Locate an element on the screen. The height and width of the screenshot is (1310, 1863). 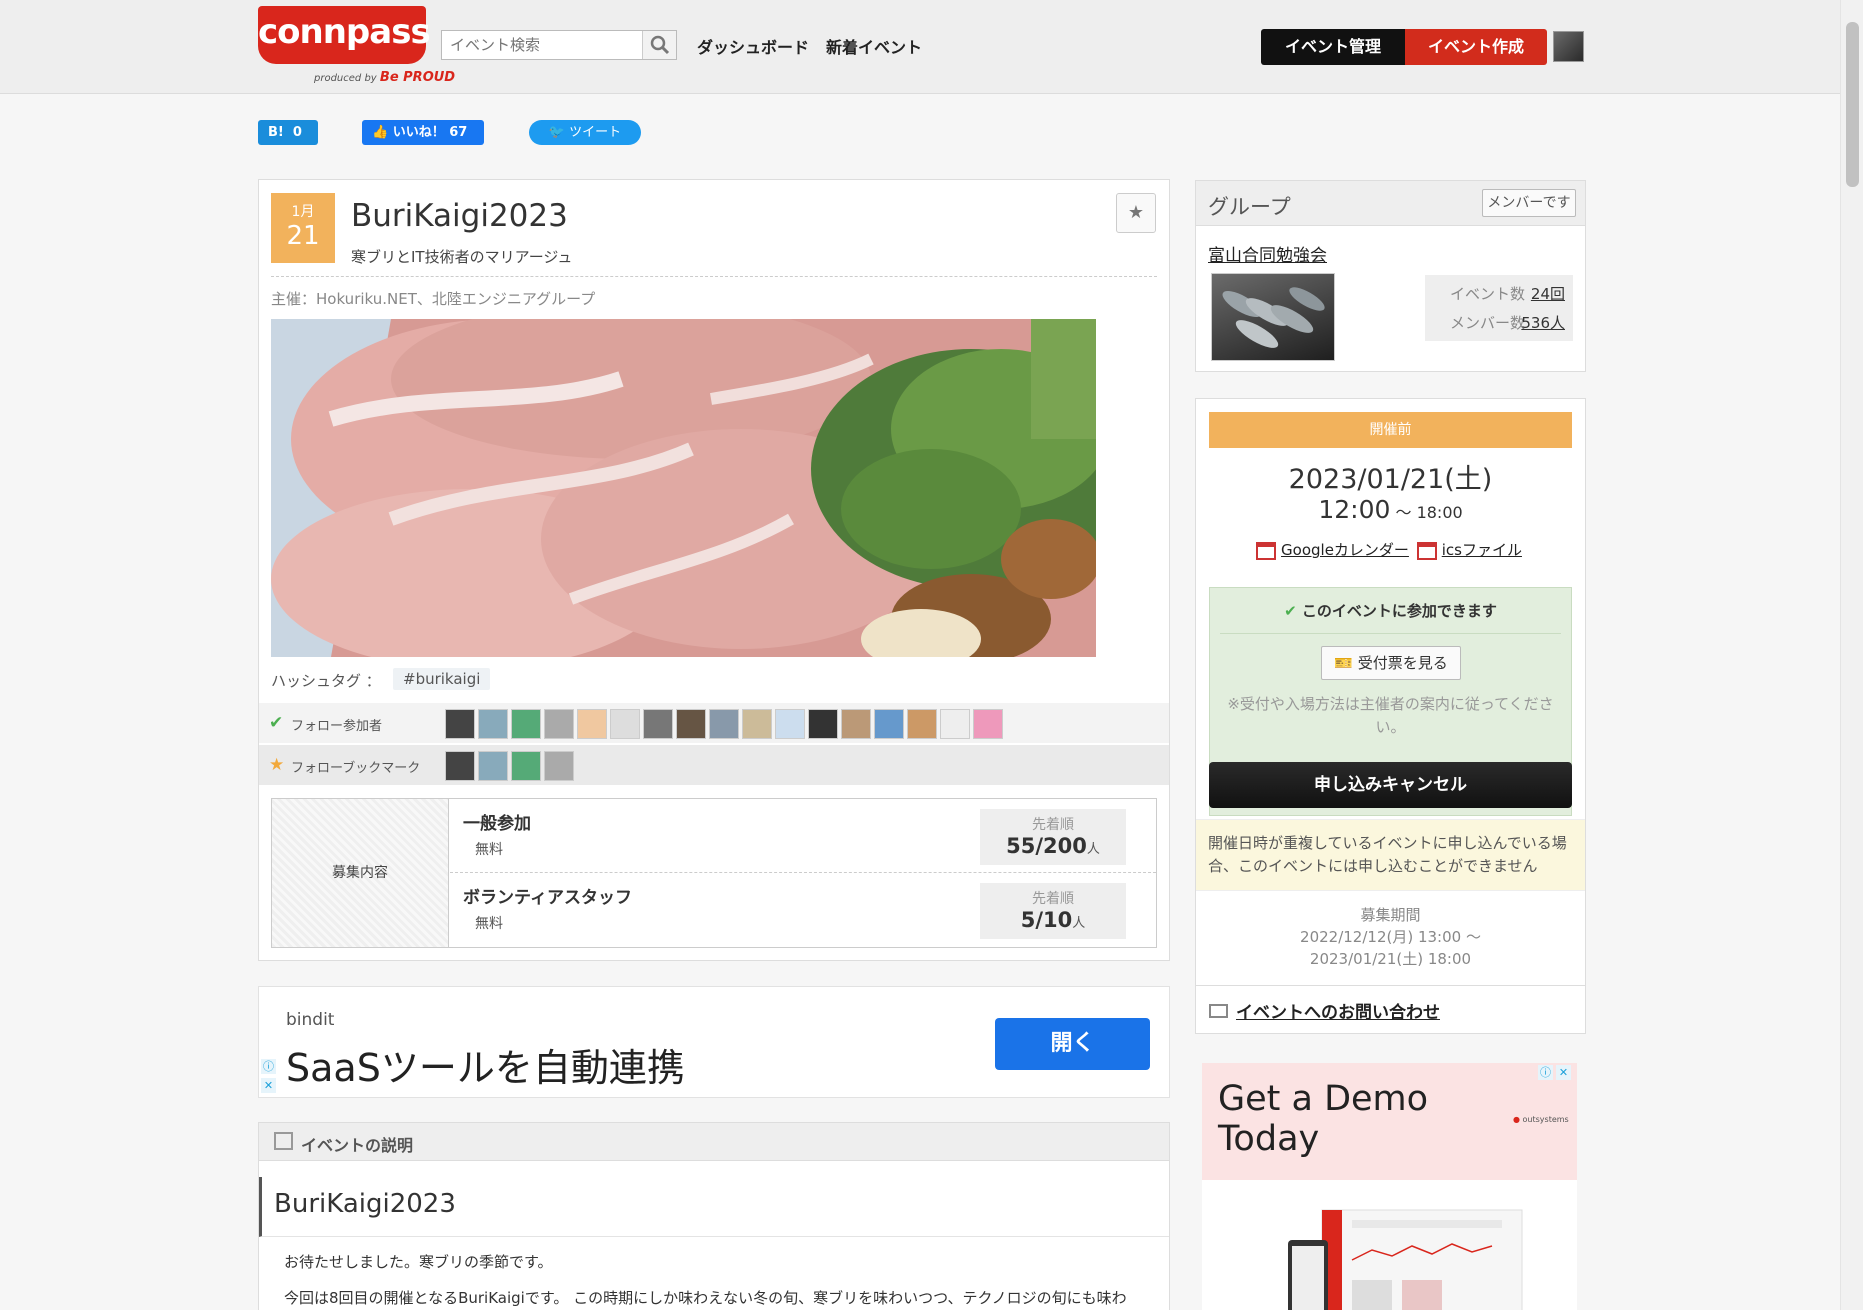
ad-banner: bindit SaaSツールを自動連携 開く ⓘ ✕ is located at coordinates (714, 1042).